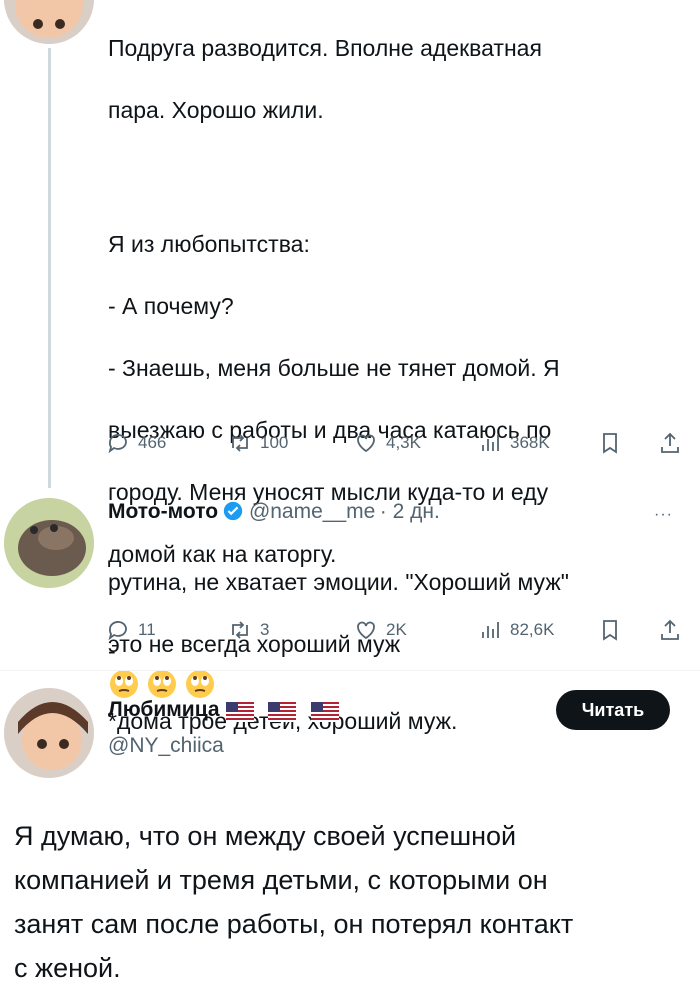 The height and width of the screenshot is (1006, 700). I want to click on retweet-button: 3, so click(248, 630).